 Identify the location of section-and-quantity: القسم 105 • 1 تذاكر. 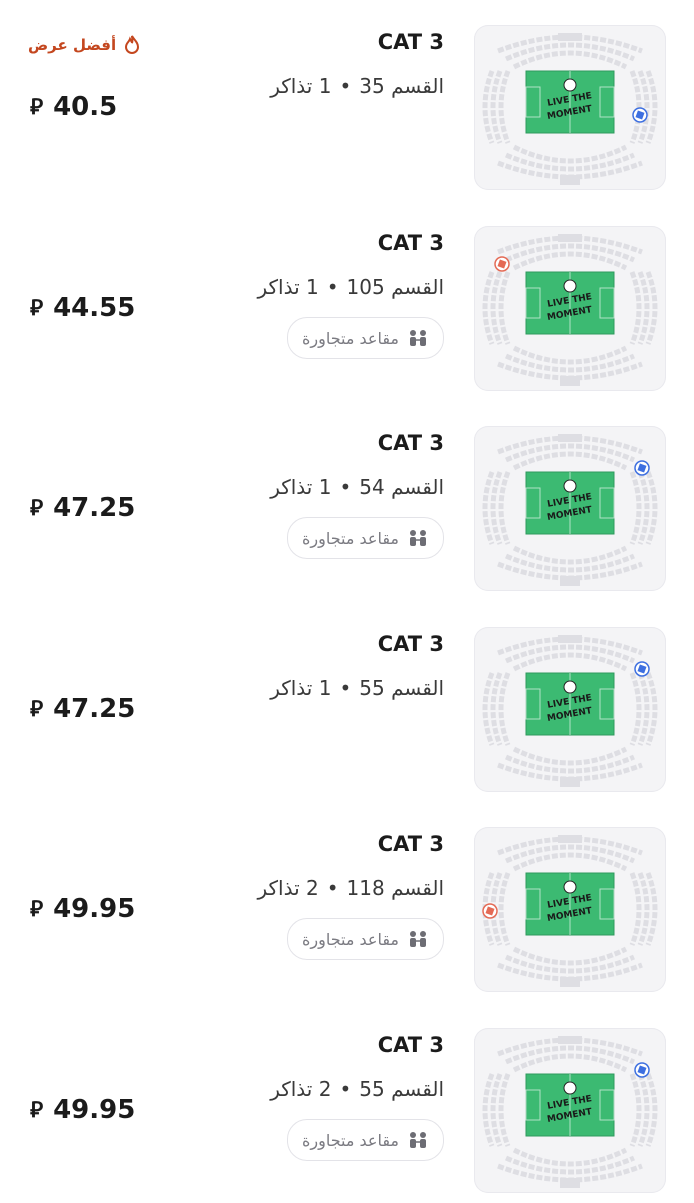
(350, 287).